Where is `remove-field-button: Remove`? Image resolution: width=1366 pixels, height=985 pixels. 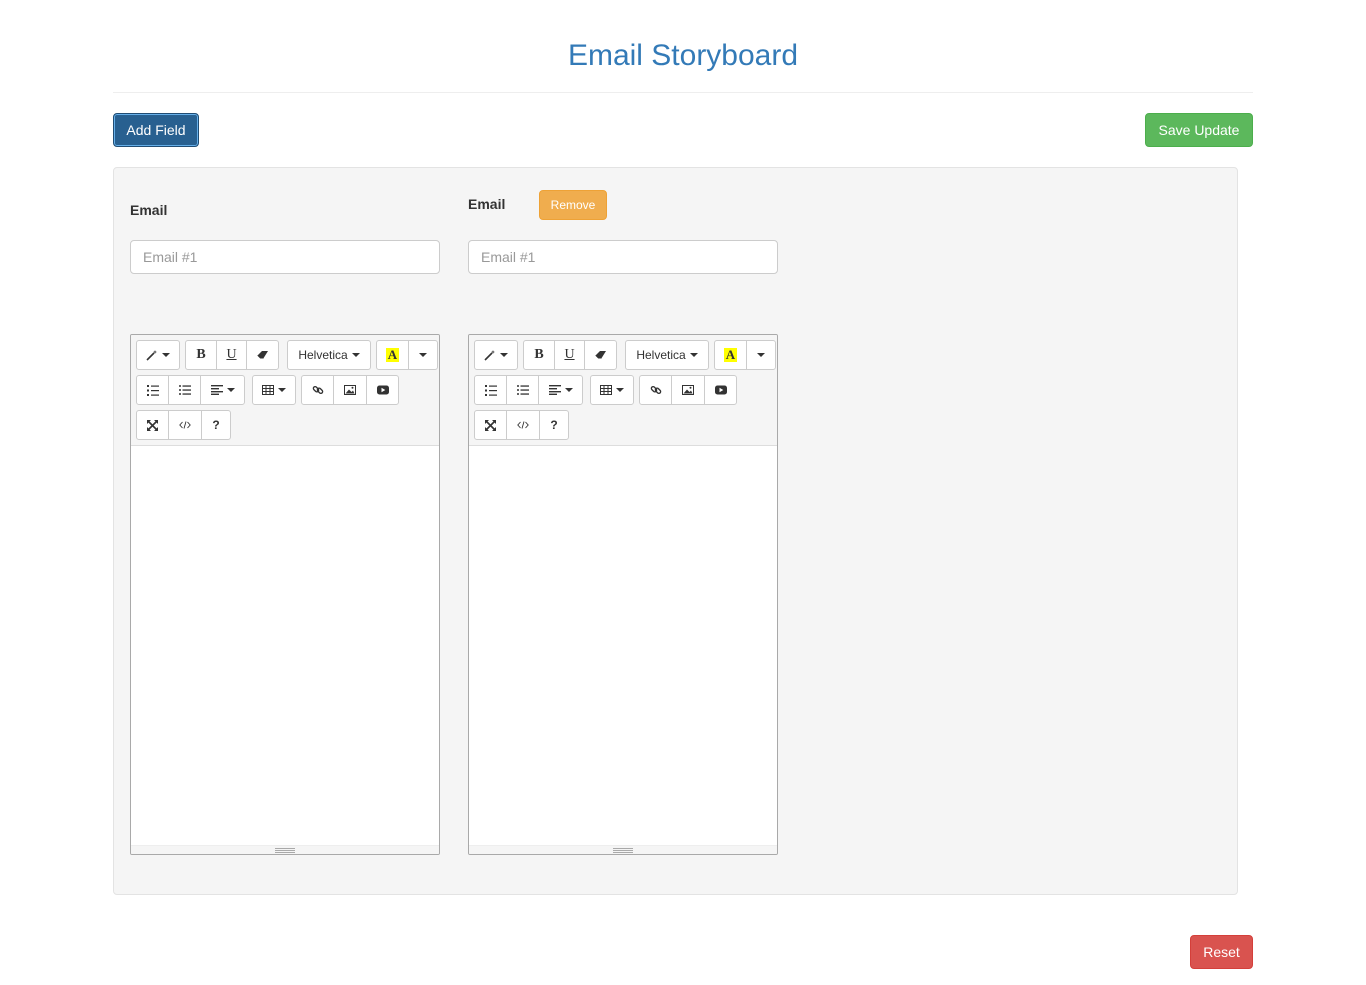 remove-field-button: Remove is located at coordinates (573, 205).